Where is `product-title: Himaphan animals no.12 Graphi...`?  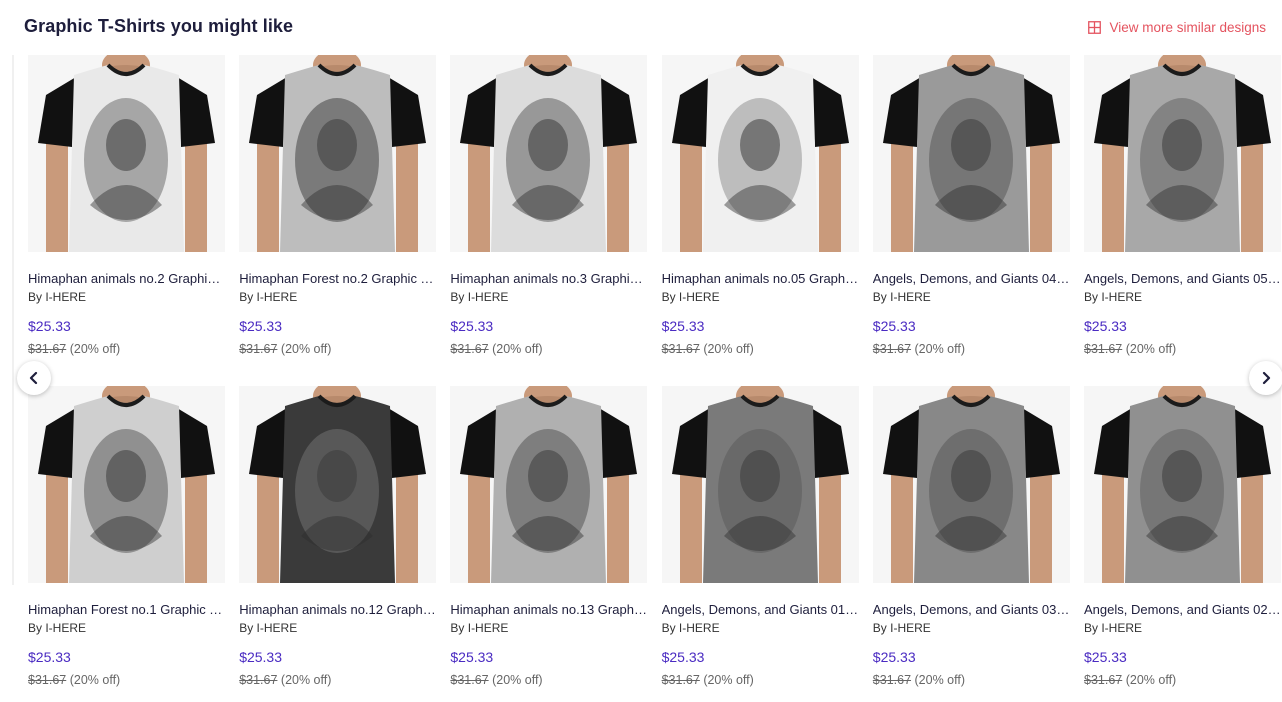 product-title: Himaphan animals no.12 Graphi... is located at coordinates (337, 610).